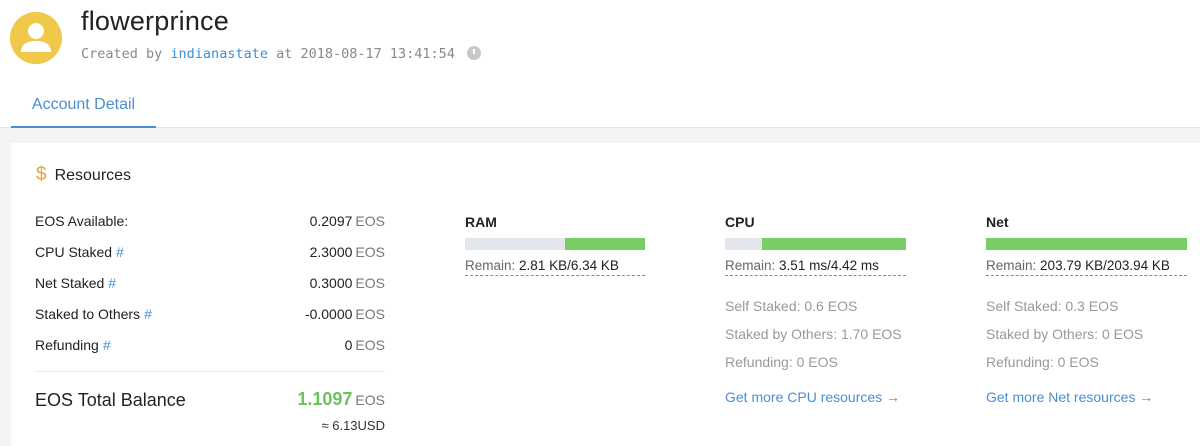 Image resolution: width=1200 pixels, height=446 pixels. What do you see at coordinates (781, 362) in the screenshot?
I see `cpu-refunding: Refunding: 0 EOS` at bounding box center [781, 362].